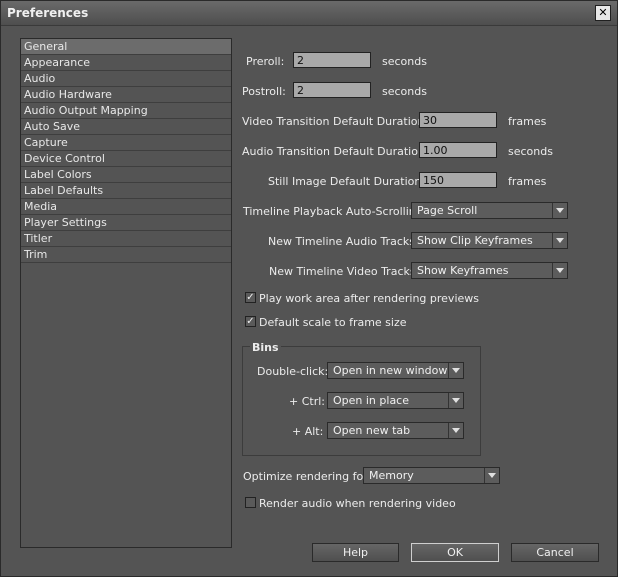 The image size is (618, 577). What do you see at coordinates (126, 191) in the screenshot?
I see `sidebar-item-label-defaults: Label Defaults` at bounding box center [126, 191].